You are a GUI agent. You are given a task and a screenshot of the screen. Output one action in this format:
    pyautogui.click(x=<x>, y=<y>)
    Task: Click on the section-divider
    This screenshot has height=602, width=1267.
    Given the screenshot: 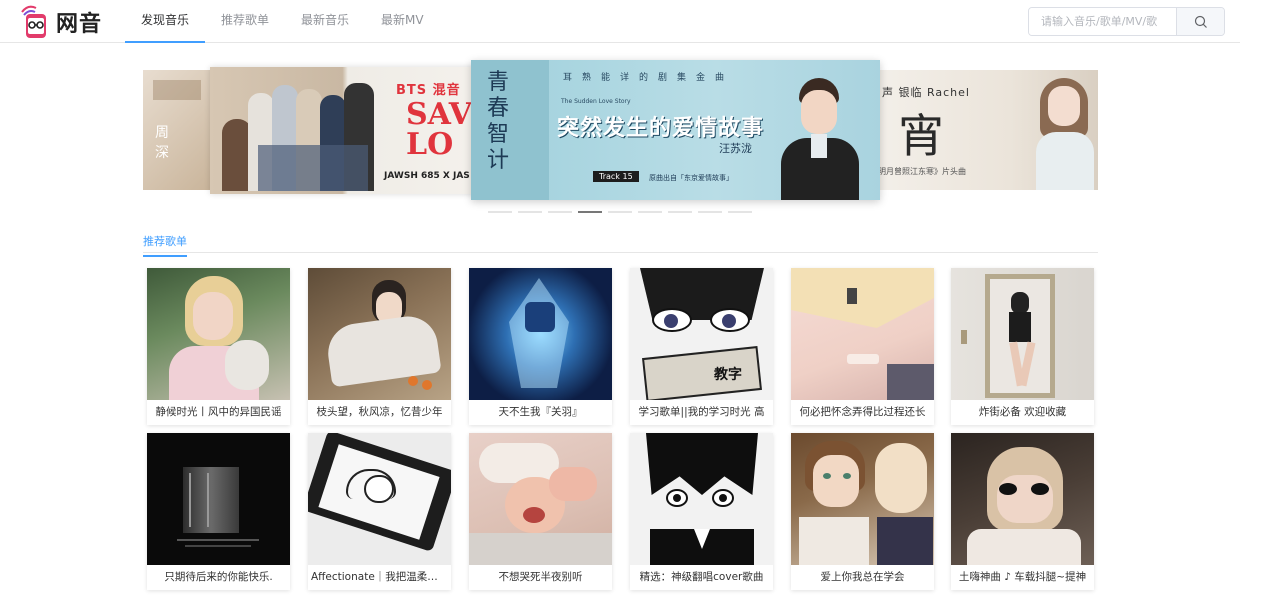 What is the action you would take?
    pyautogui.click(x=620, y=252)
    